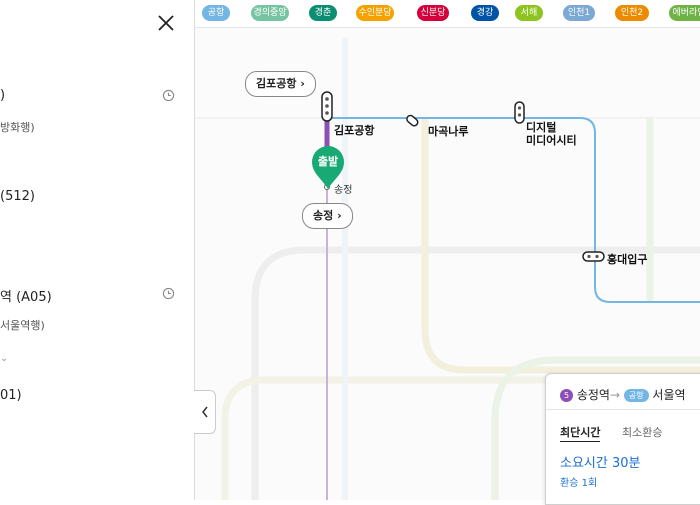  Describe the element at coordinates (328, 107) in the screenshot. I see `gimpo-transfer-marker` at that location.